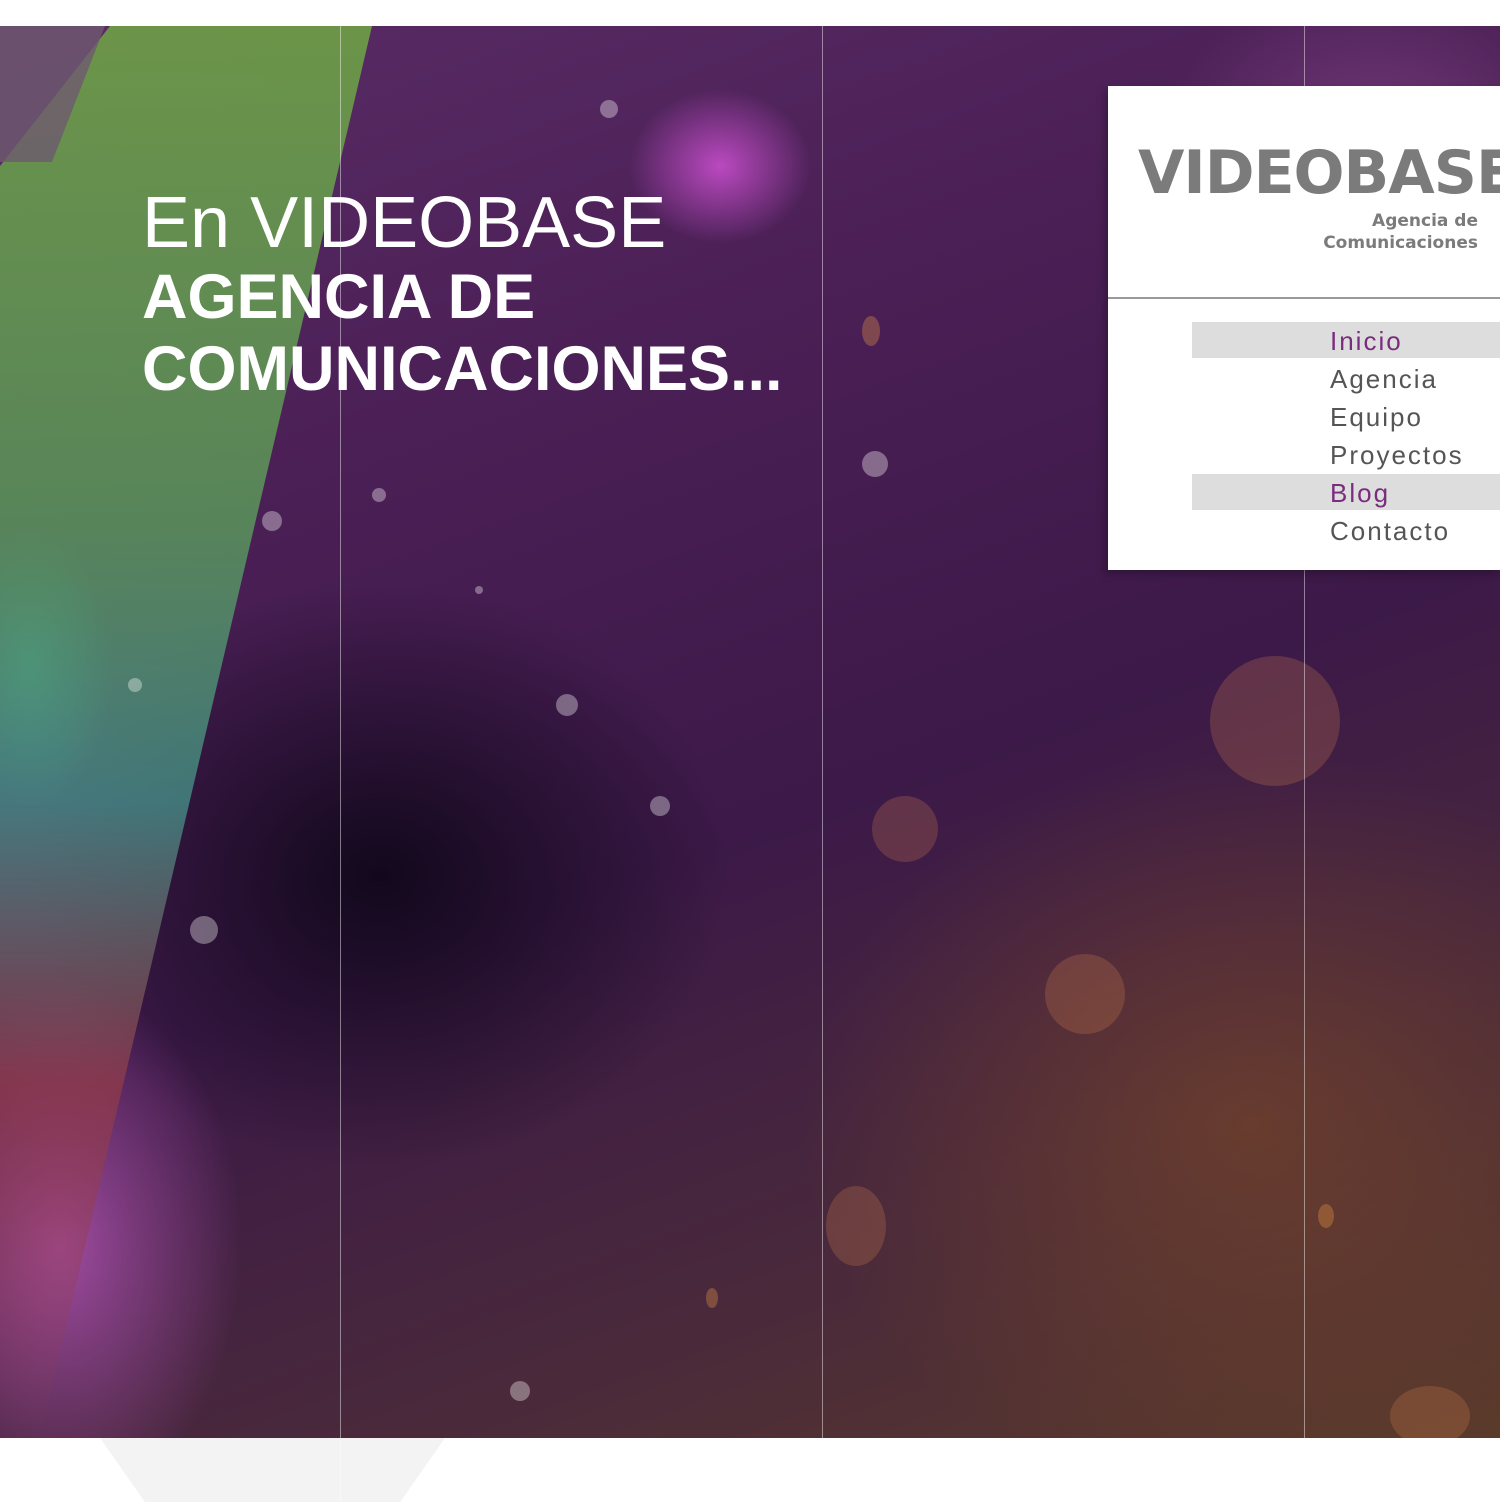 This screenshot has height=1502, width=1500. Describe the element at coordinates (1304, 379) in the screenshot. I see `menu-item-agencia: Agencia` at that location.